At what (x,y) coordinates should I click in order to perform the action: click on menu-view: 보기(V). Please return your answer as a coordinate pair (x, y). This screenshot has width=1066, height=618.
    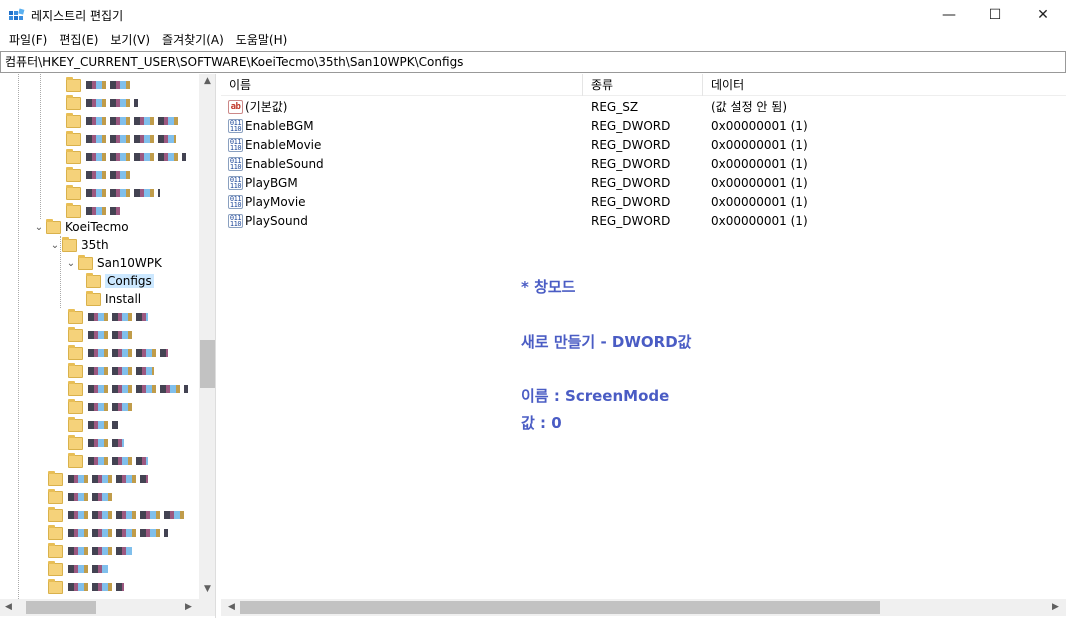
    Looking at the image, I should click on (130, 40).